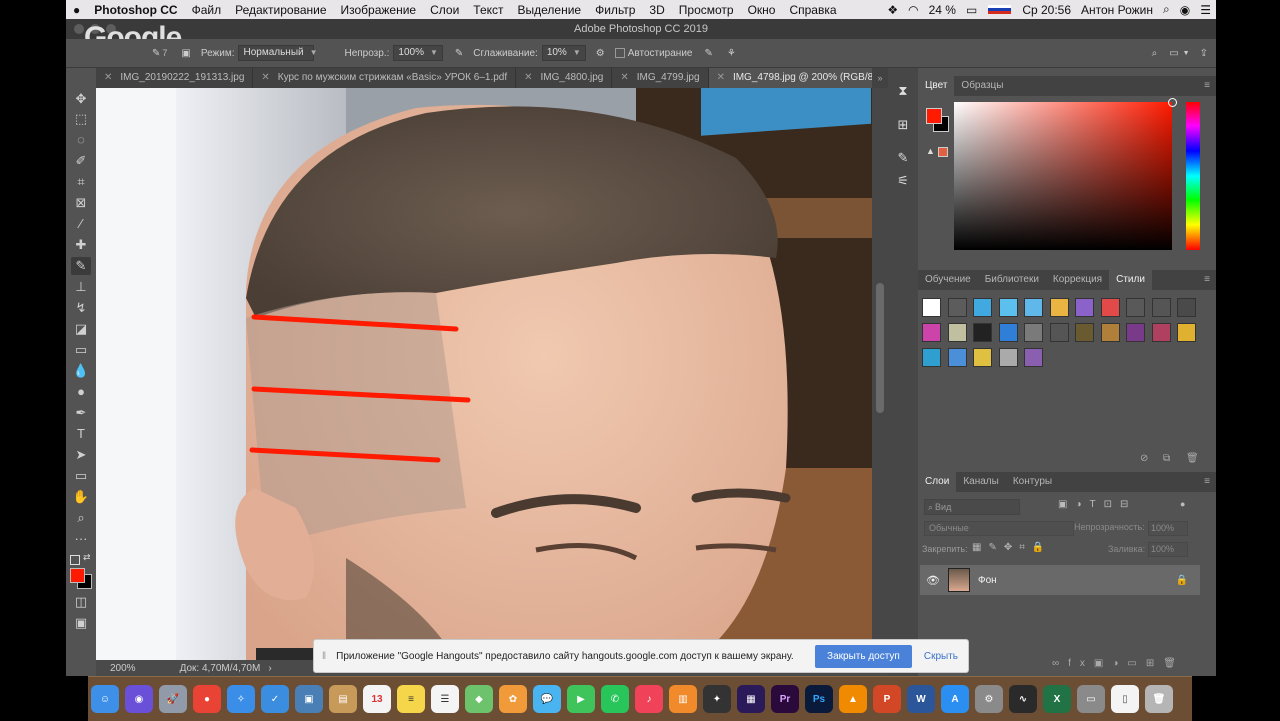 Image resolution: width=1280 pixels, height=721 pixels. Describe the element at coordinates (708, 53) in the screenshot. I see `pressure-size-icon: ✎` at that location.